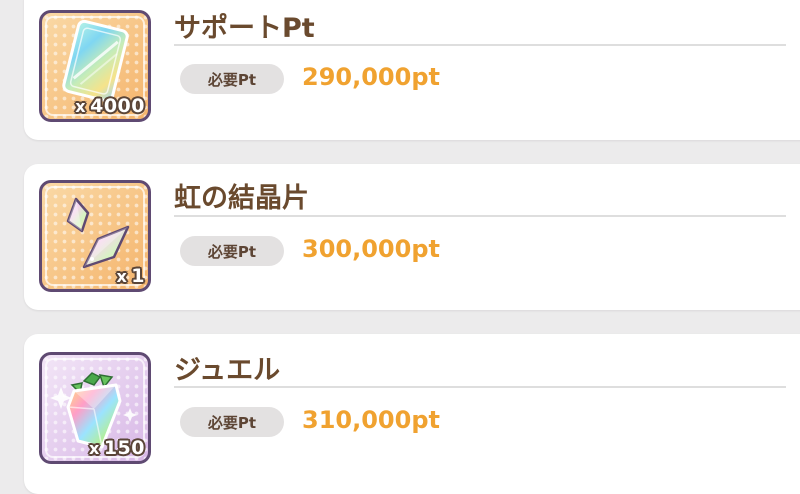  I want to click on item-quantity: x 150, so click(117, 448).